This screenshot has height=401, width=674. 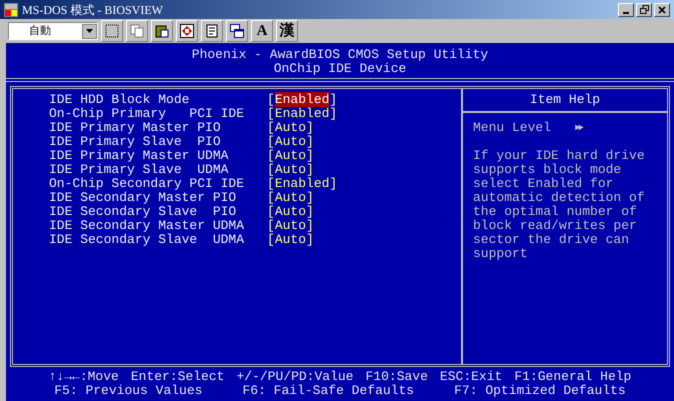 What do you see at coordinates (53, 31) in the screenshot?
I see `font-size-dropdown: 自動` at bounding box center [53, 31].